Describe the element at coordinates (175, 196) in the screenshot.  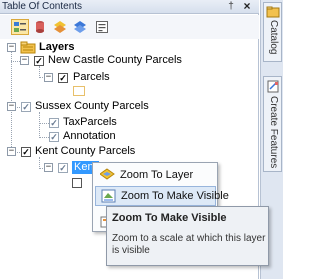
I see `menu-item-label: Zoom To Make Visible` at that location.